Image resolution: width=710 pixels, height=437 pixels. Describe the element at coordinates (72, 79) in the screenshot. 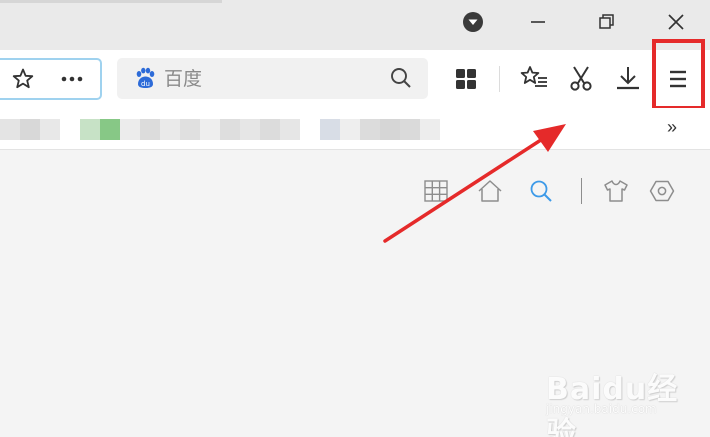

I see `more-dots-icon` at that location.